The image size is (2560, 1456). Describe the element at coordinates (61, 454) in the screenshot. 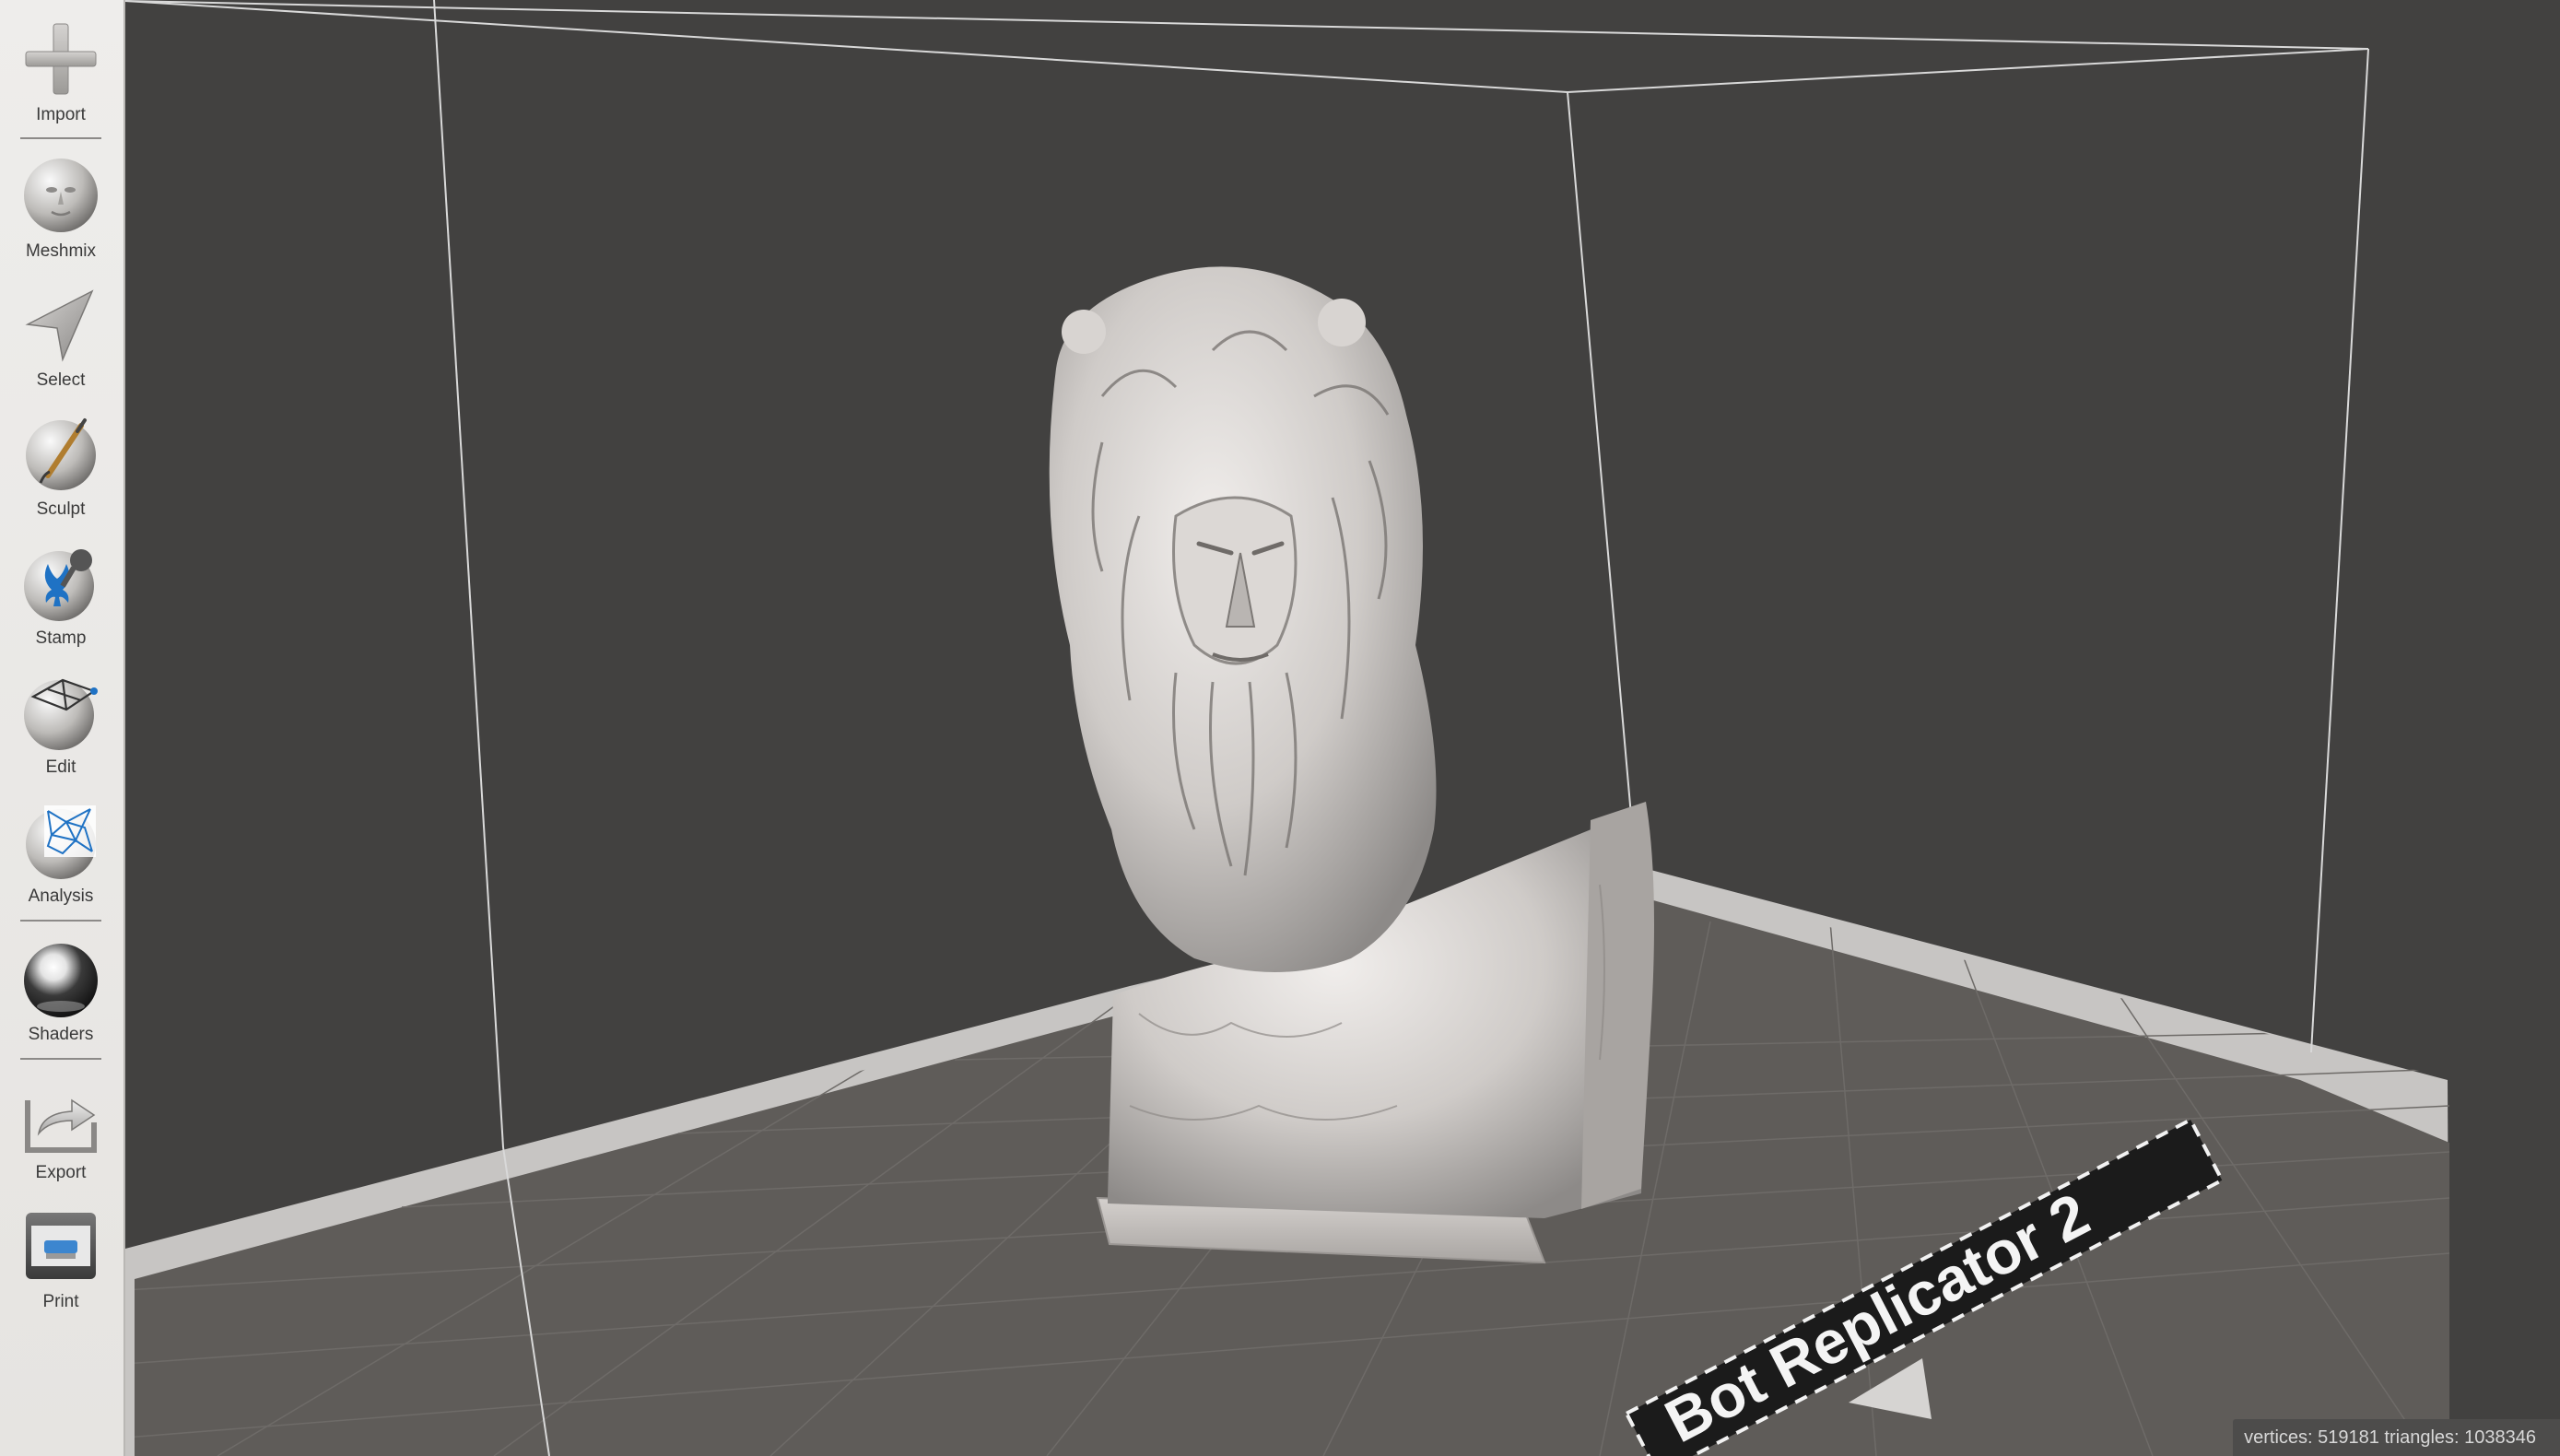

I see `brush-sphere-icon` at that location.